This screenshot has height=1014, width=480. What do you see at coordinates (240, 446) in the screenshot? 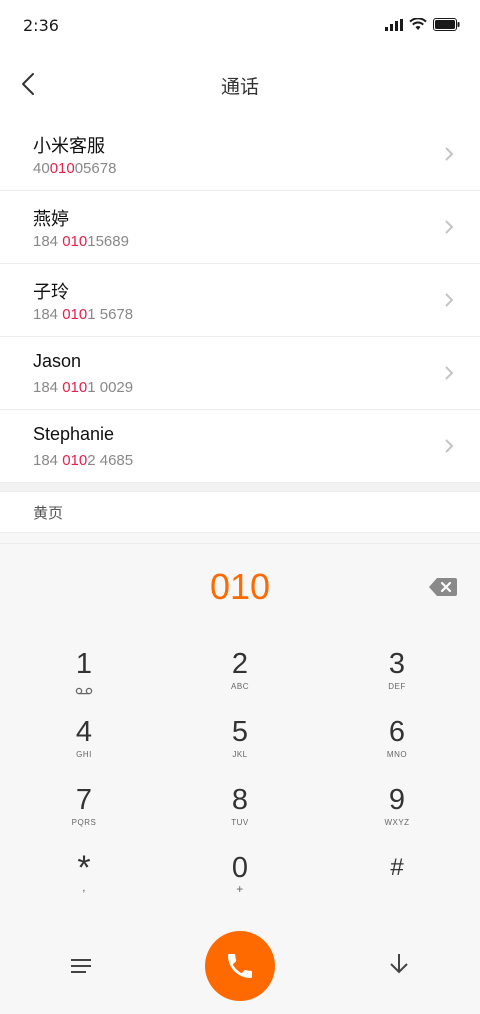
I see `contact-row: Stephanie 184 0102 4685` at bounding box center [240, 446].